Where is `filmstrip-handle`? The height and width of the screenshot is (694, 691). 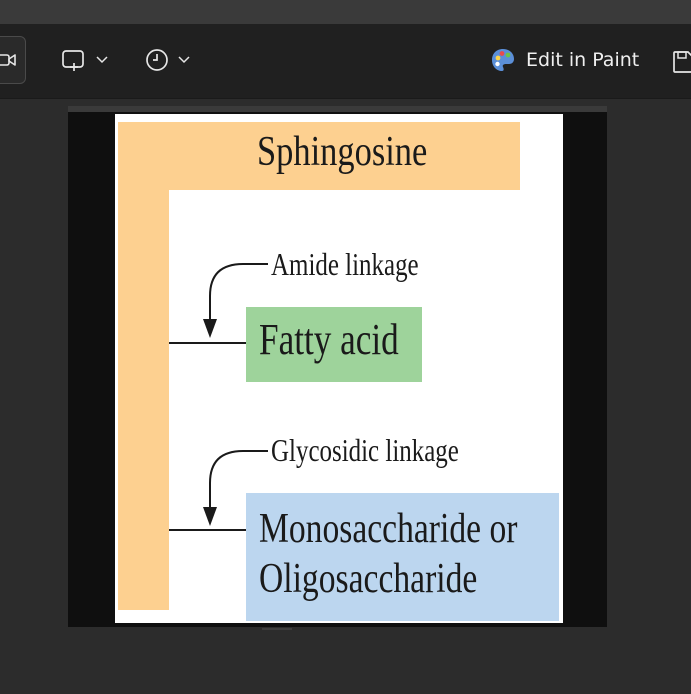 filmstrip-handle is located at coordinates (277, 629).